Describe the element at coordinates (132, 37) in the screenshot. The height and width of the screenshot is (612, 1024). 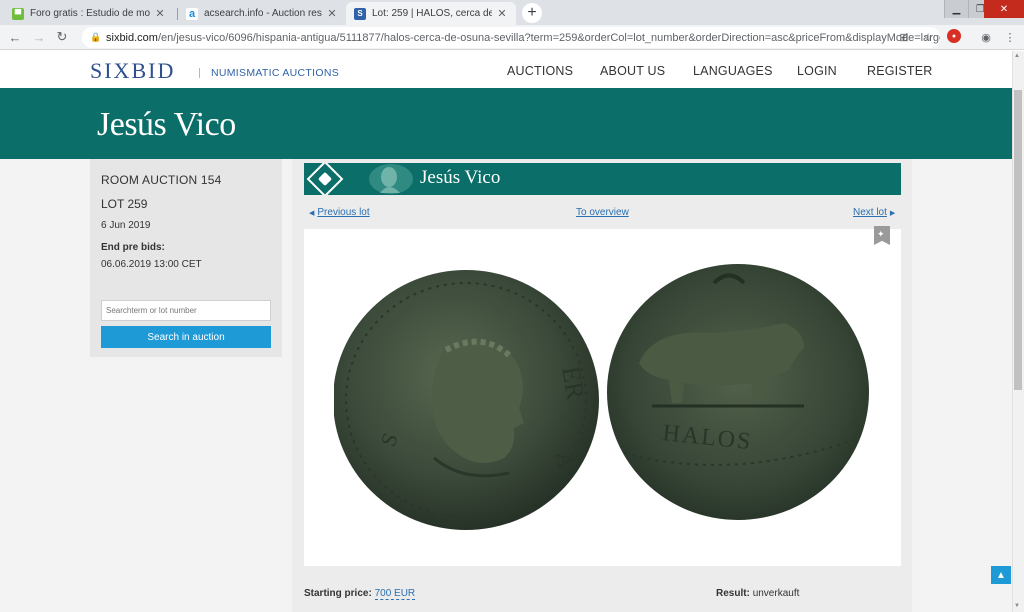
I see `url-host: sixbid.com` at that location.